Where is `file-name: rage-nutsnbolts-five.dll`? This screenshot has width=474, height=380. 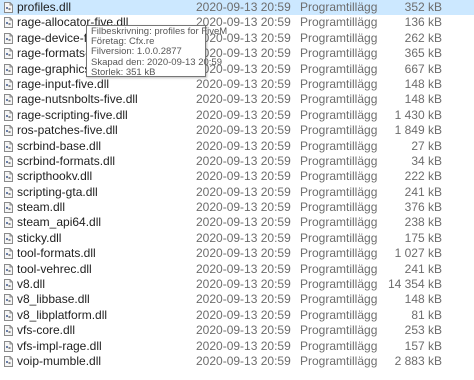 file-name: rage-nutsnbolts-five.dll is located at coordinates (77, 99).